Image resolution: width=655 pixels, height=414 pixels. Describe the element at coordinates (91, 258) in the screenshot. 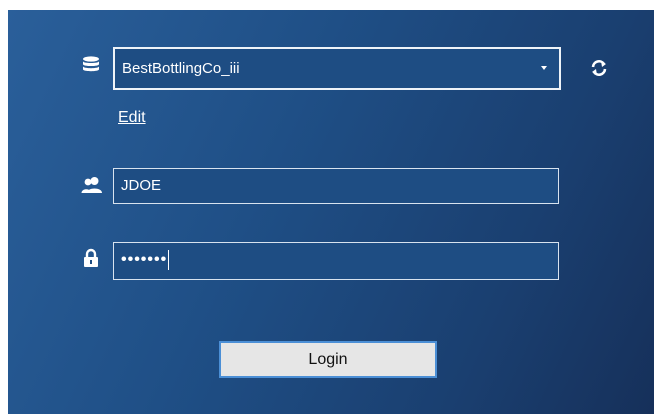

I see `lock-icon` at that location.